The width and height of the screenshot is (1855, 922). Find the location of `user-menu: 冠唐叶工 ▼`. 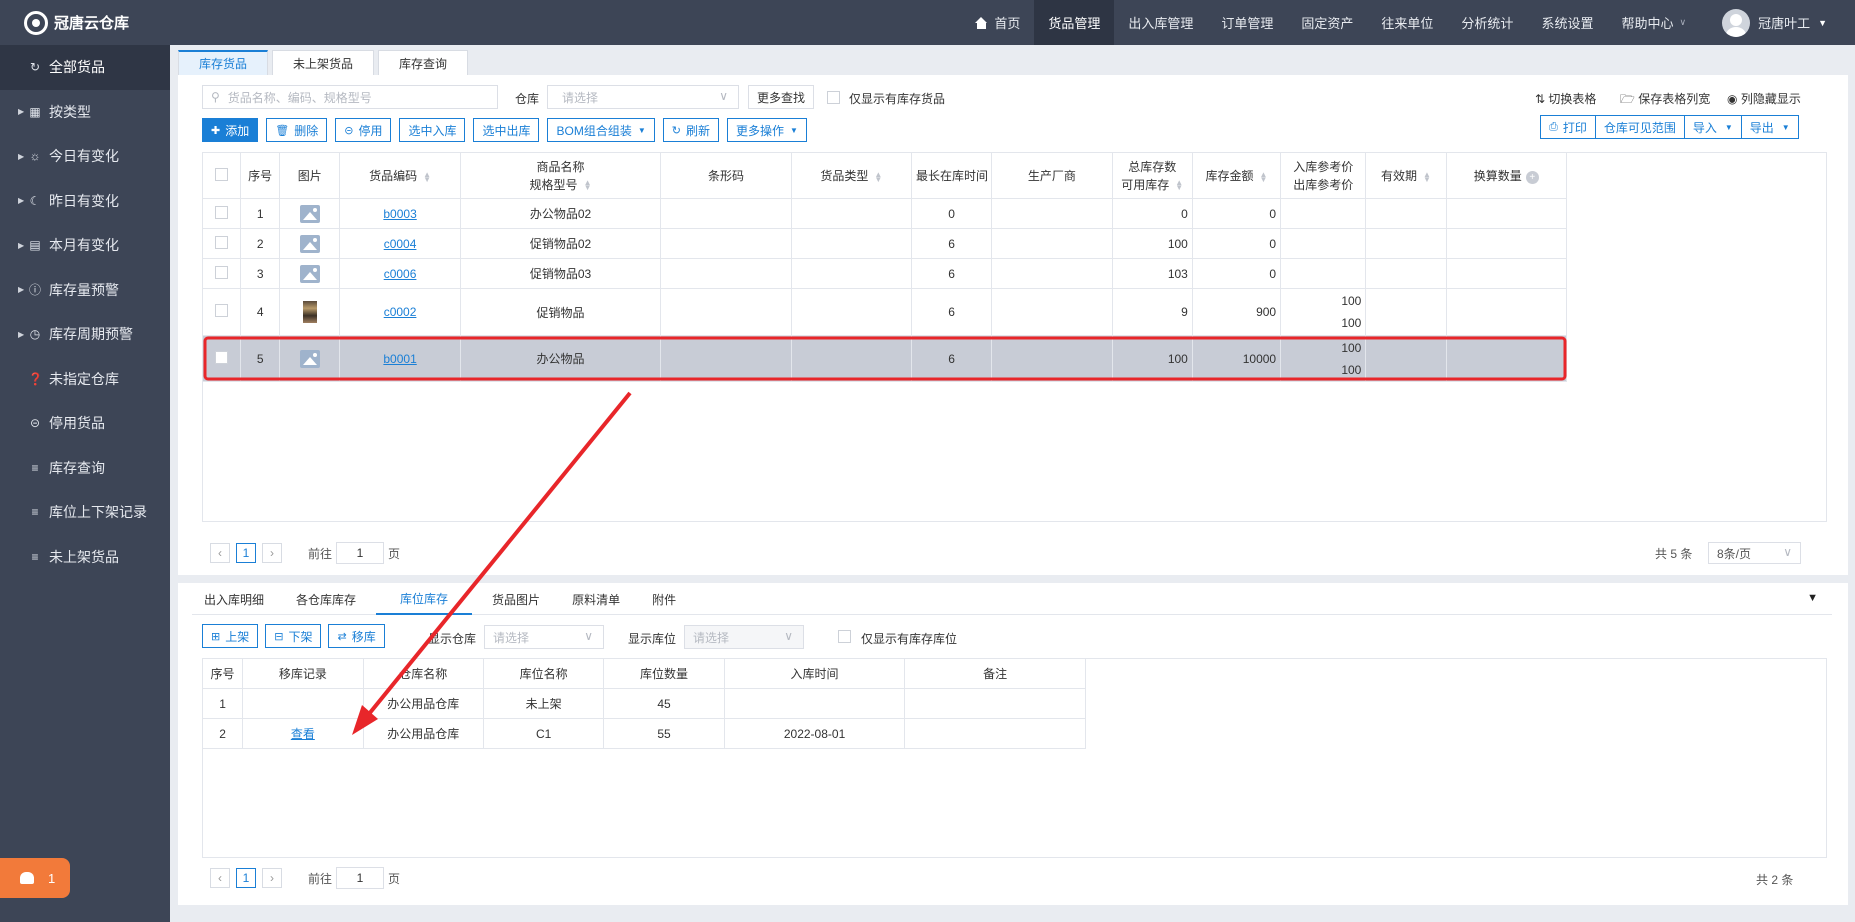

user-menu: 冠唐叶工 ▼ is located at coordinates (1777, 22).